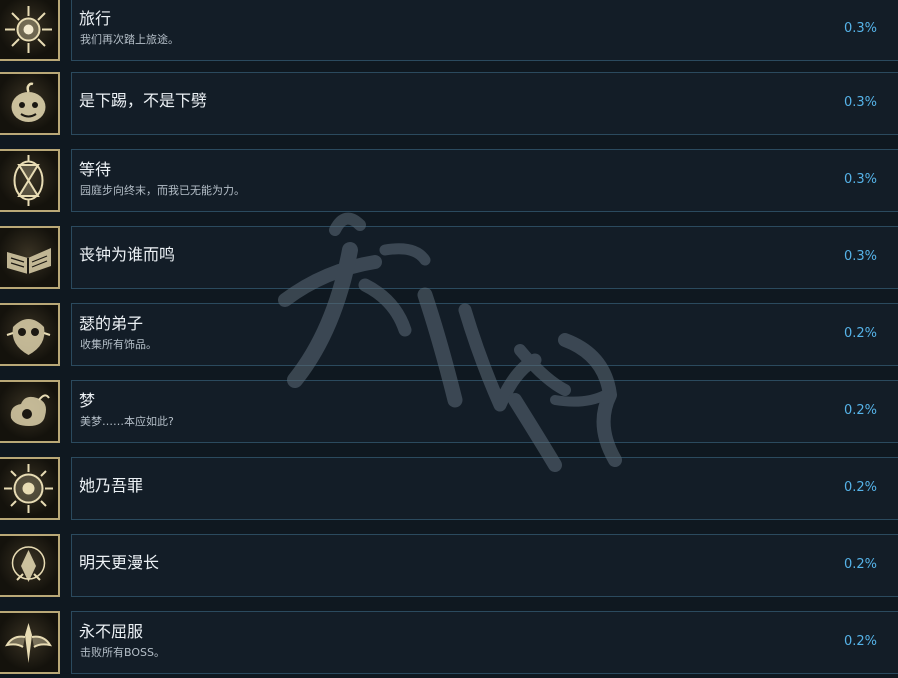 Image resolution: width=898 pixels, height=678 pixels. I want to click on achievement-row: 明天更漫长 0.2%, so click(449, 567).